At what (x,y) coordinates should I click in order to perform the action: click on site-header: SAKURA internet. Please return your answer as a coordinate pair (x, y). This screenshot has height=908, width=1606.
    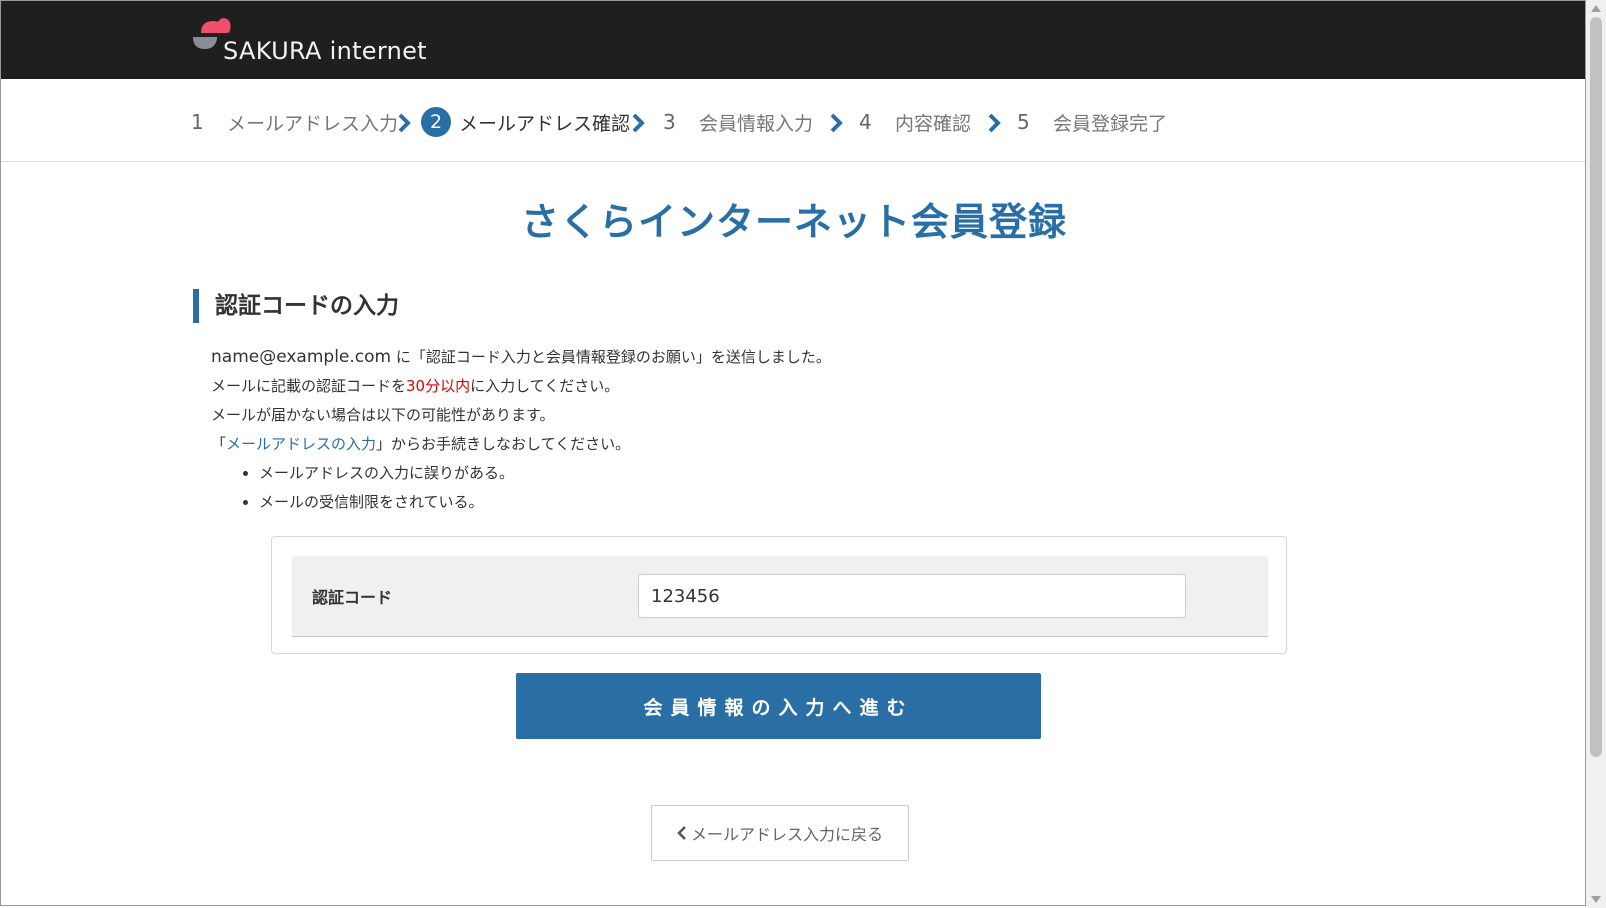
    Looking at the image, I should click on (793, 40).